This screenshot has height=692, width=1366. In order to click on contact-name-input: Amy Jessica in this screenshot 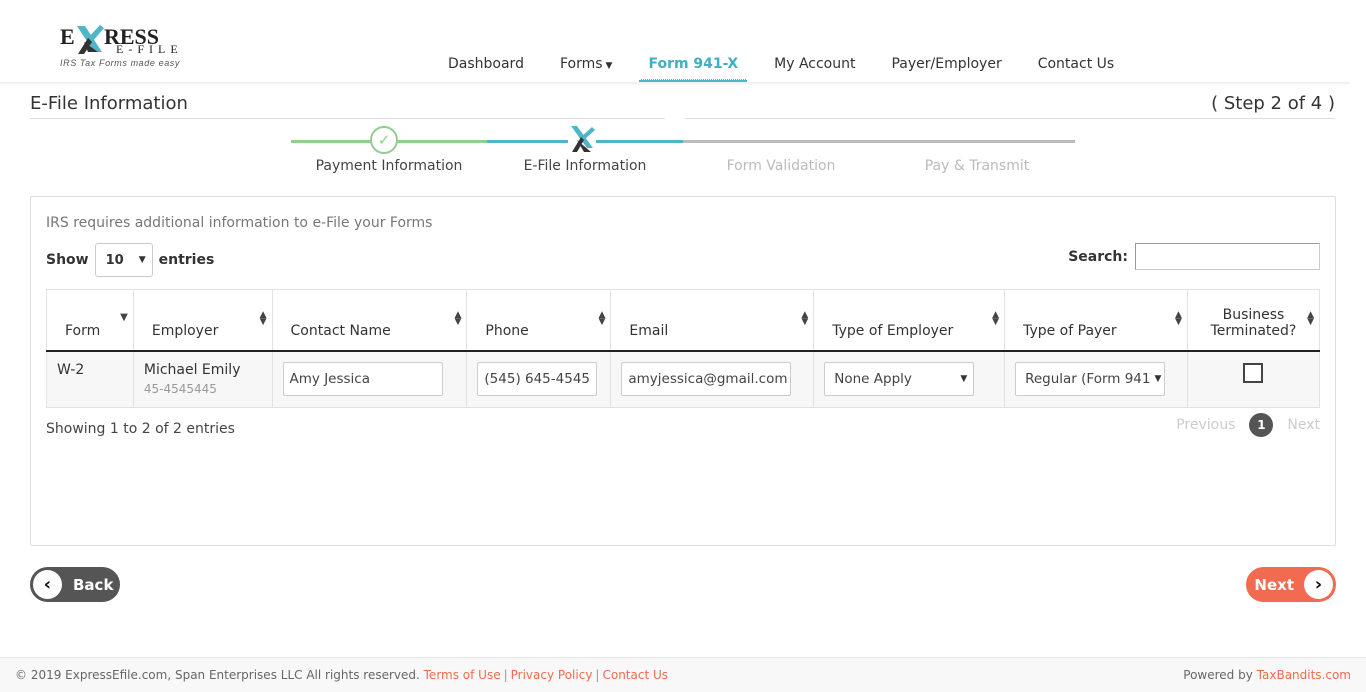, I will do `click(362, 379)`.